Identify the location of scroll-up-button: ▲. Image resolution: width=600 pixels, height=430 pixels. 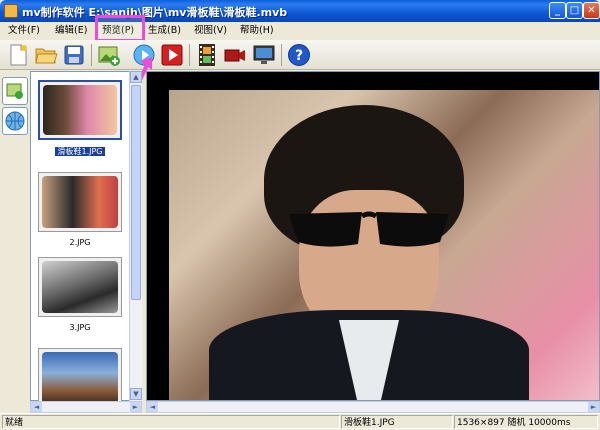
(136, 77).